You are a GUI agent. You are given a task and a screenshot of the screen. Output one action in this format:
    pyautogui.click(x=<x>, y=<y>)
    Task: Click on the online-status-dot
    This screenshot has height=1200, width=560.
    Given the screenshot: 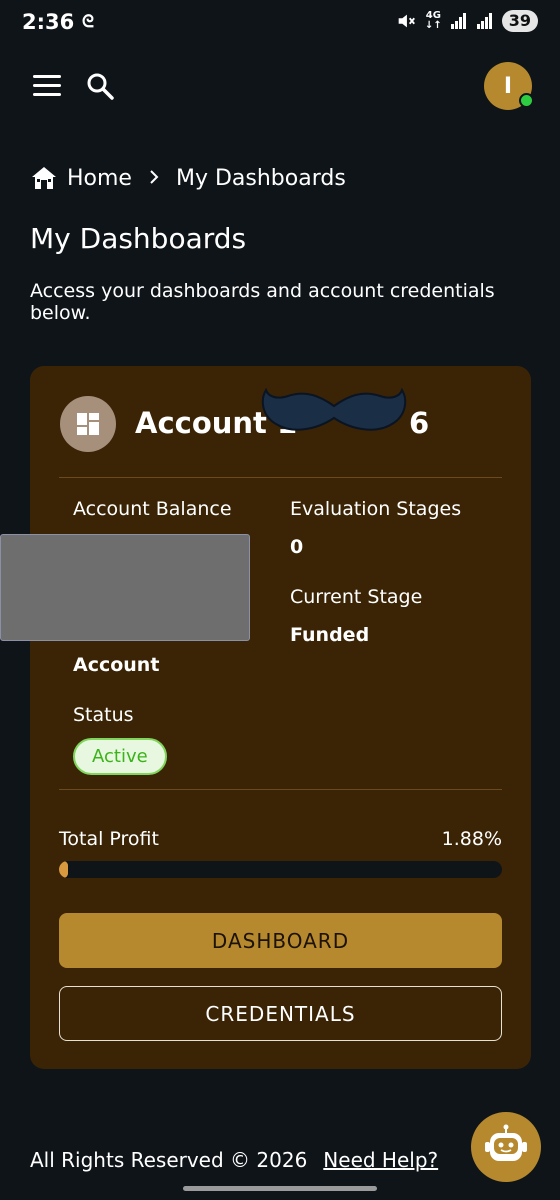 What is the action you would take?
    pyautogui.click(x=526, y=100)
    